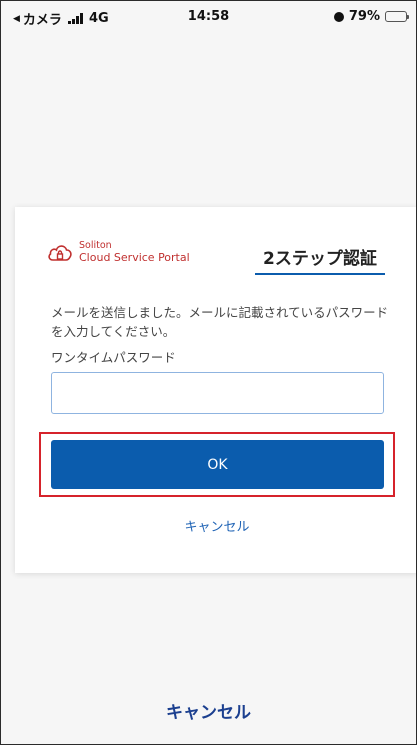 This screenshot has width=417, height=745. I want to click on alarm-icon, so click(338, 16).